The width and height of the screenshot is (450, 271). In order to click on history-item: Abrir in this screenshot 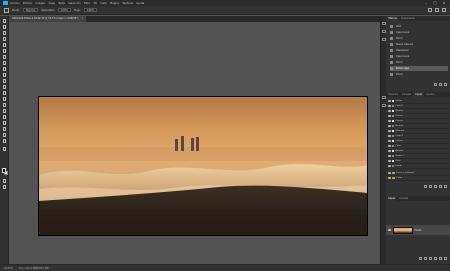, I will do `click(419, 26)`.